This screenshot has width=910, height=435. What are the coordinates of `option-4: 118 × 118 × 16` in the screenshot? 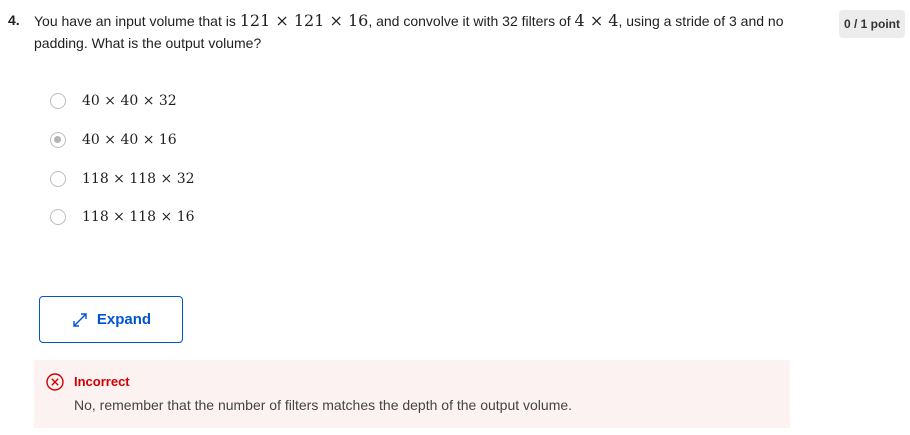 It's located at (122, 217).